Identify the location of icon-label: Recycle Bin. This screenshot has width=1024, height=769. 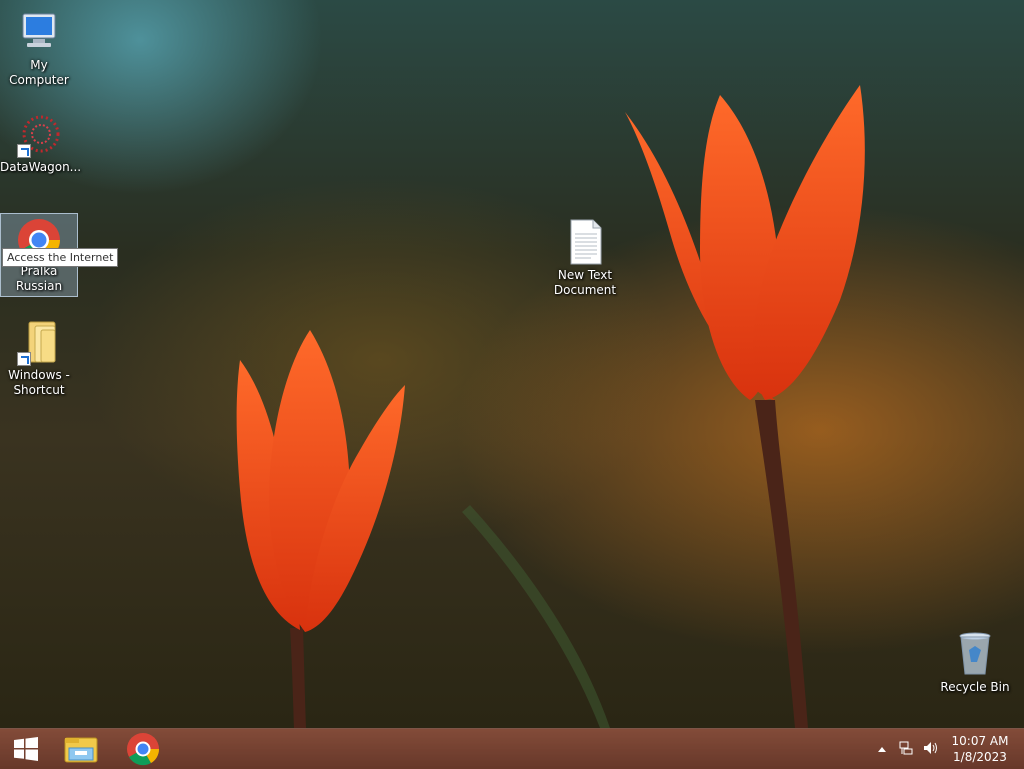
(975, 687).